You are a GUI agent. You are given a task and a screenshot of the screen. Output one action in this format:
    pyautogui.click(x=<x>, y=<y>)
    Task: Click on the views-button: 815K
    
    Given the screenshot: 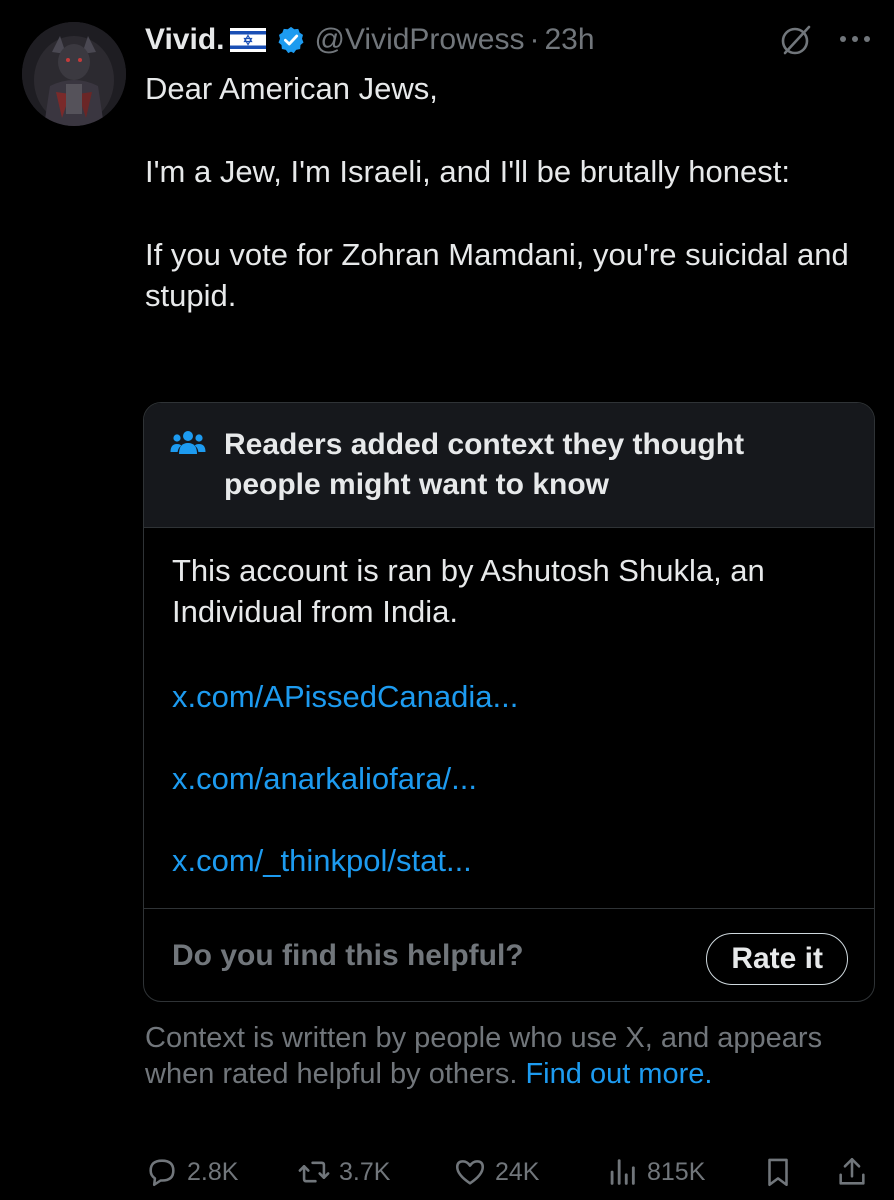 What is the action you would take?
    pyautogui.click(x=655, y=1172)
    